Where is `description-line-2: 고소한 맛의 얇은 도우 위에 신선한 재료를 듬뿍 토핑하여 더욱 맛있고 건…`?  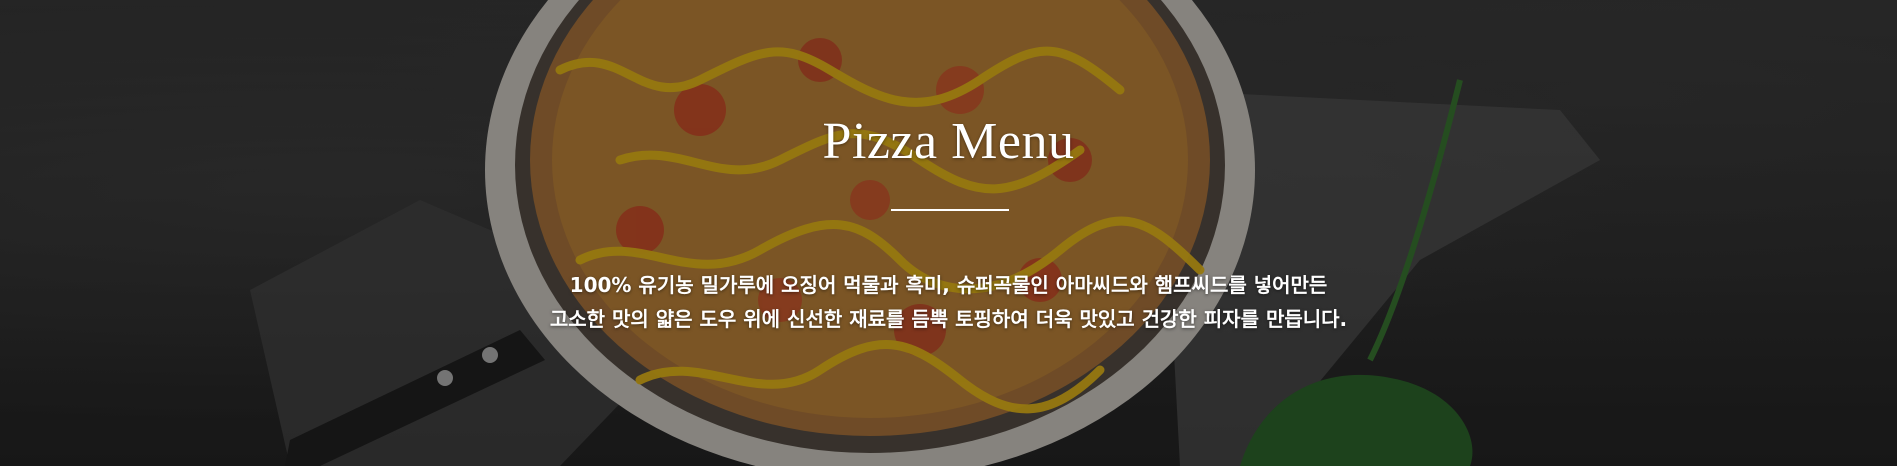 description-line-2: 고소한 맛의 얇은 도우 위에 신선한 재료를 듬뿍 토핑하여 더욱 맛있고 건… is located at coordinates (948, 319).